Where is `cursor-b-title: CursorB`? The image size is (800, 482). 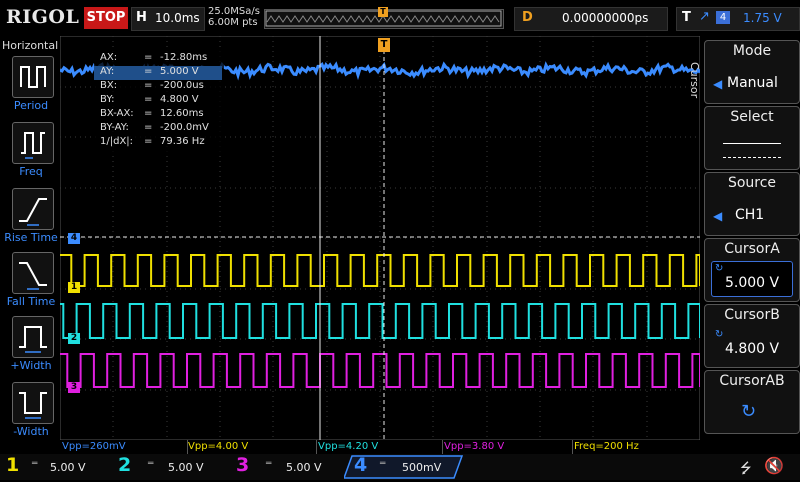 cursor-b-title: CursorB is located at coordinates (752, 315).